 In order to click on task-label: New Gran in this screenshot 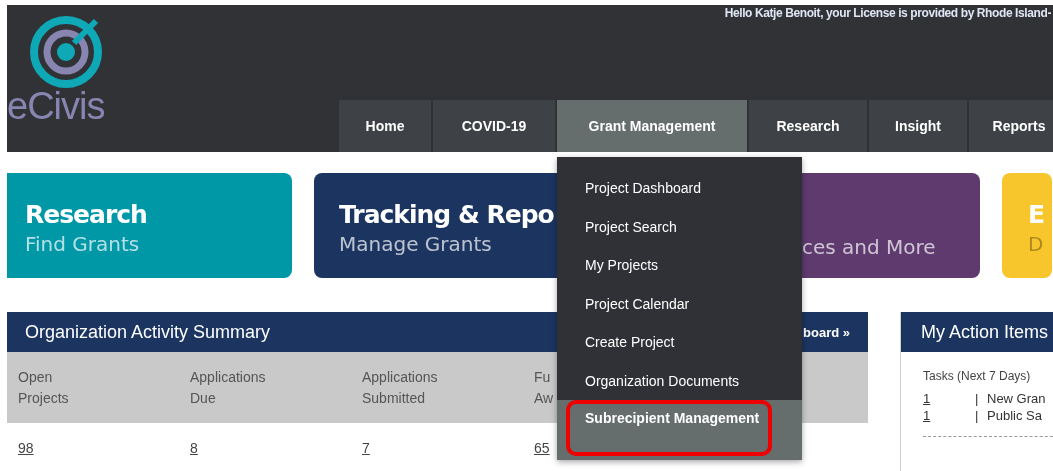, I will do `click(1016, 398)`.